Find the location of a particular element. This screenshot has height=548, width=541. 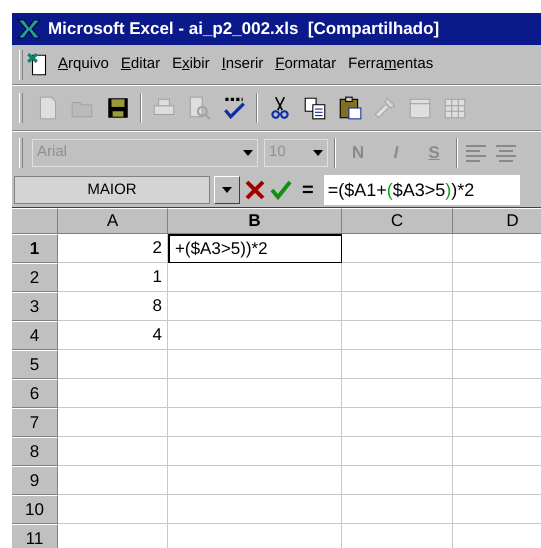

copy-icon is located at coordinates (315, 108).